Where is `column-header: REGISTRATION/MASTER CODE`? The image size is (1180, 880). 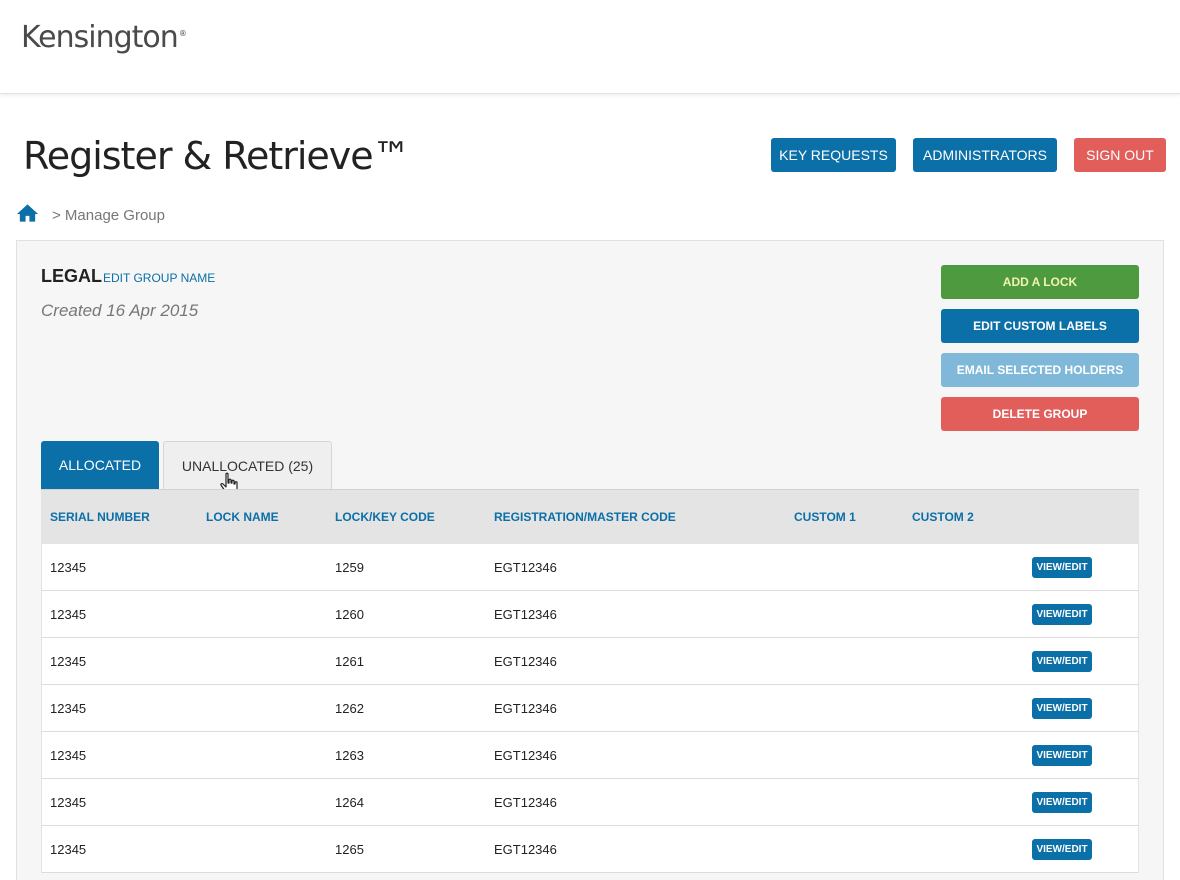 column-header: REGISTRATION/MASTER CODE is located at coordinates (585, 517).